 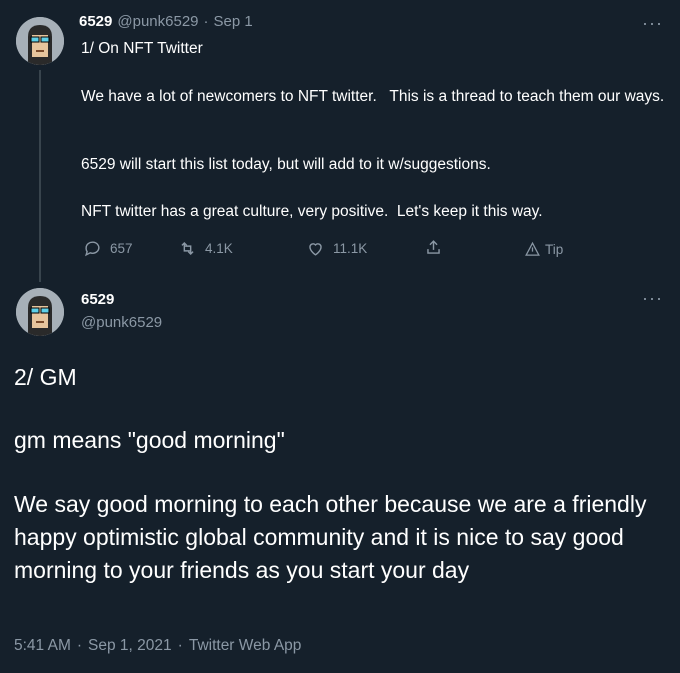 I want to click on like-button: 11.1K, so click(x=336, y=248).